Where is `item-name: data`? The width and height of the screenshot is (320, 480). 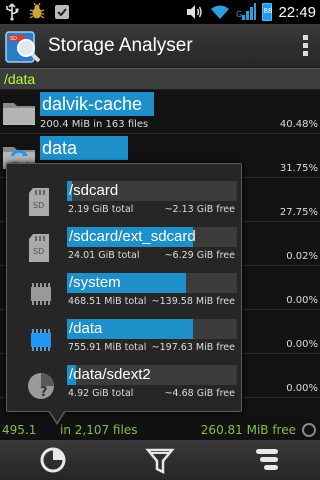
item-name: data is located at coordinates (84, 148).